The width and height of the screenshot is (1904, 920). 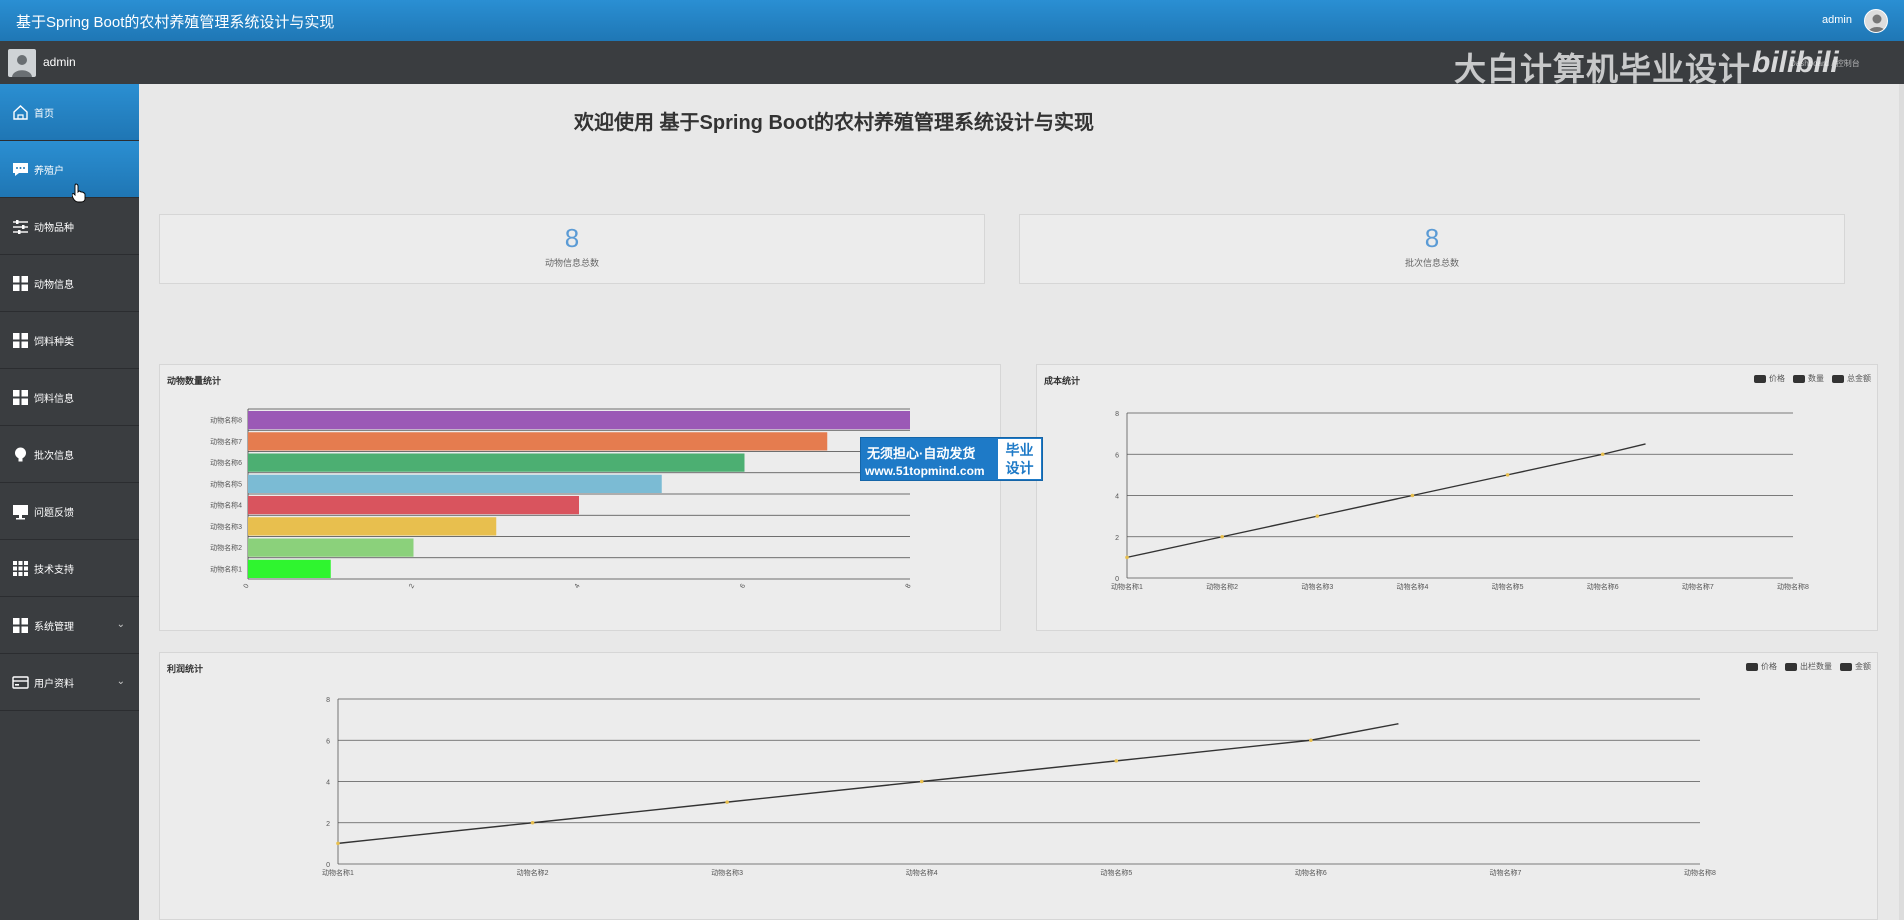 I want to click on sidebar-item-farmer: 养殖户, so click(x=69, y=172).